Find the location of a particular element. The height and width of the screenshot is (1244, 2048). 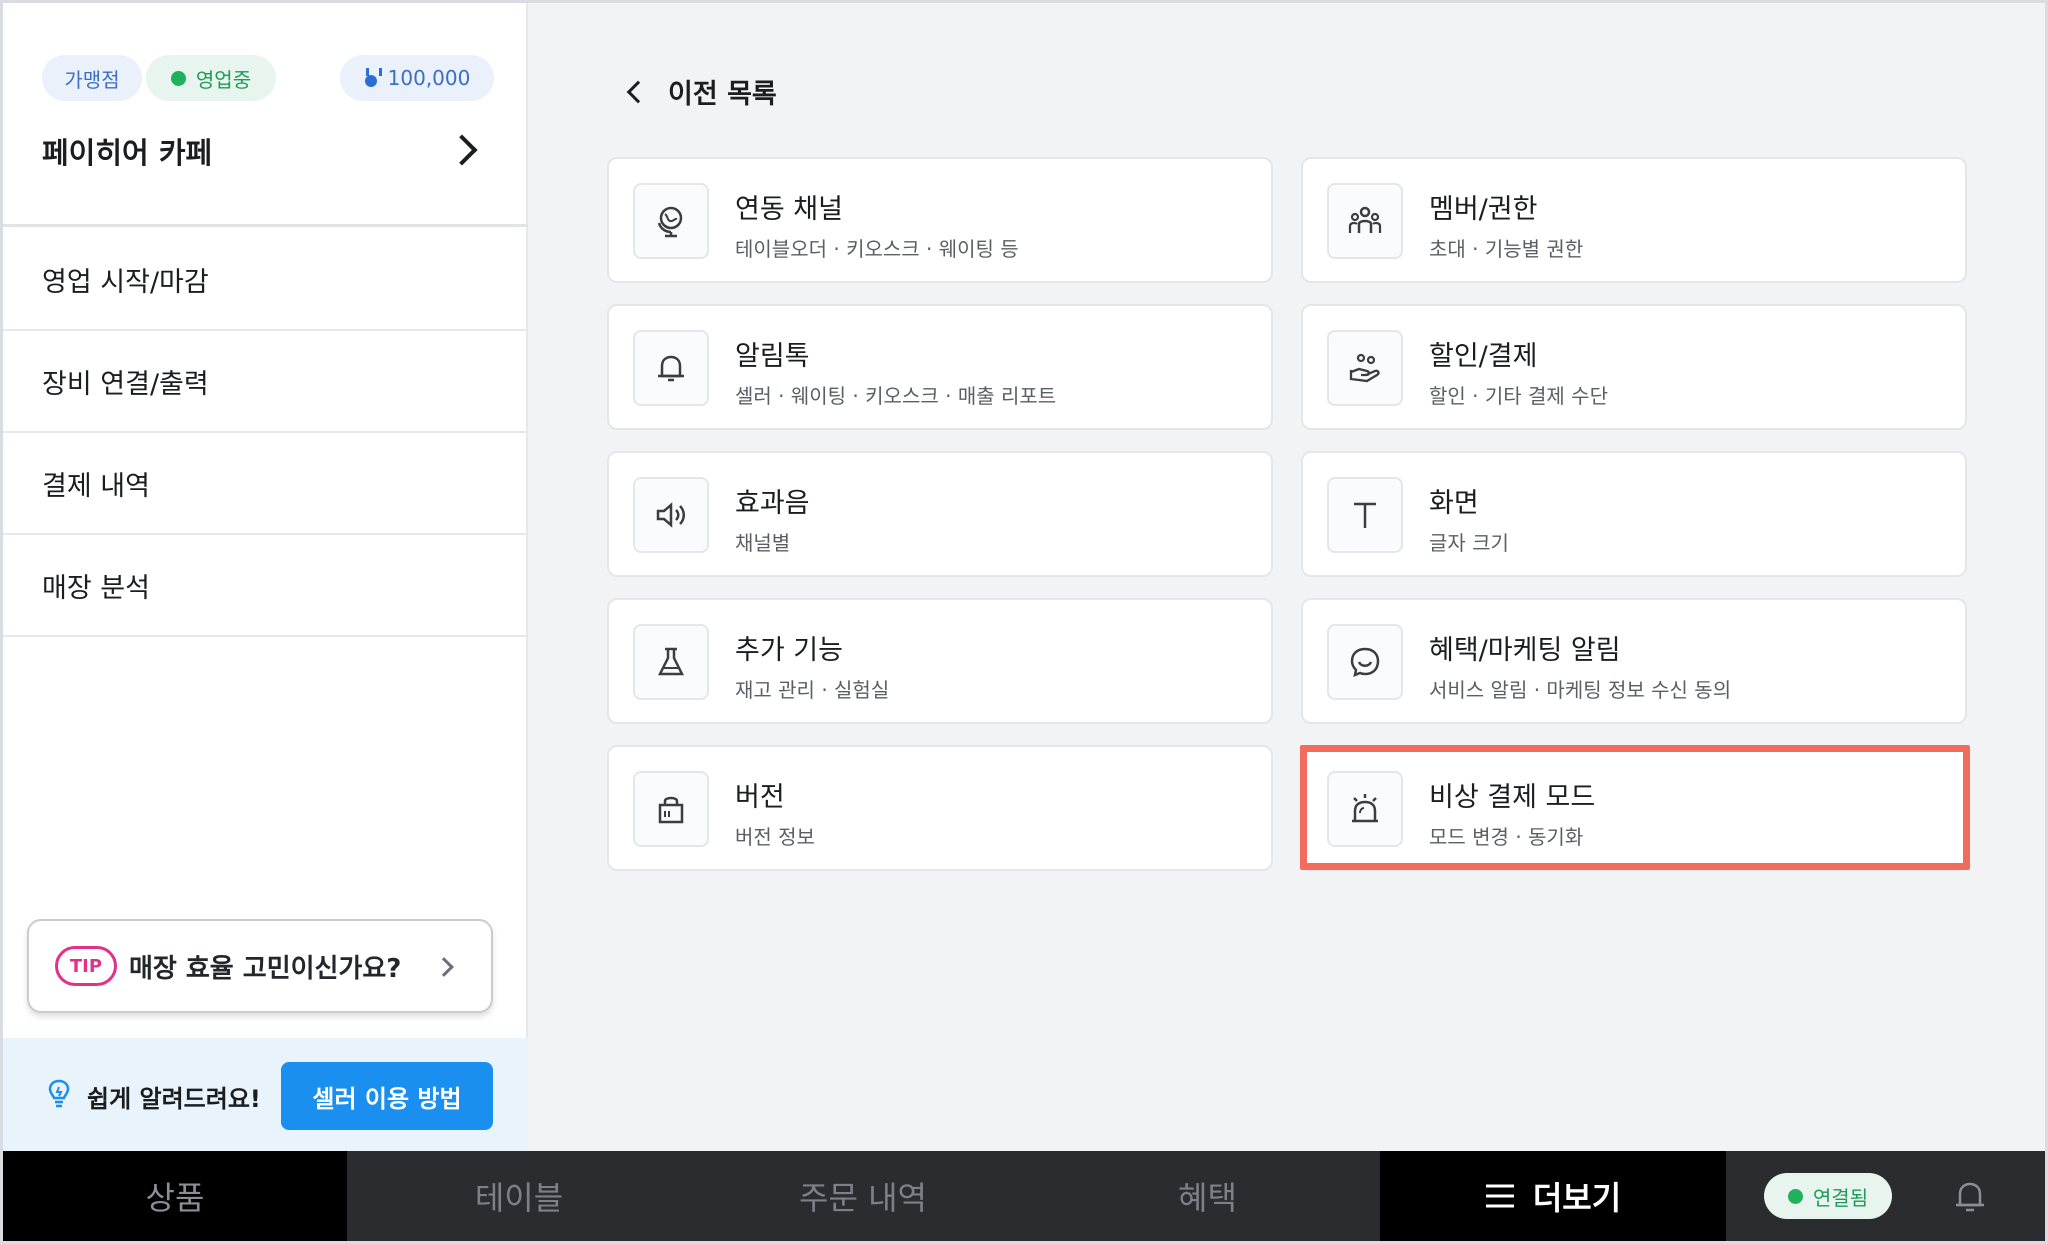

card-discount-payment: 할인/결제 할인 · 기타 결제 수단 is located at coordinates (1634, 367).